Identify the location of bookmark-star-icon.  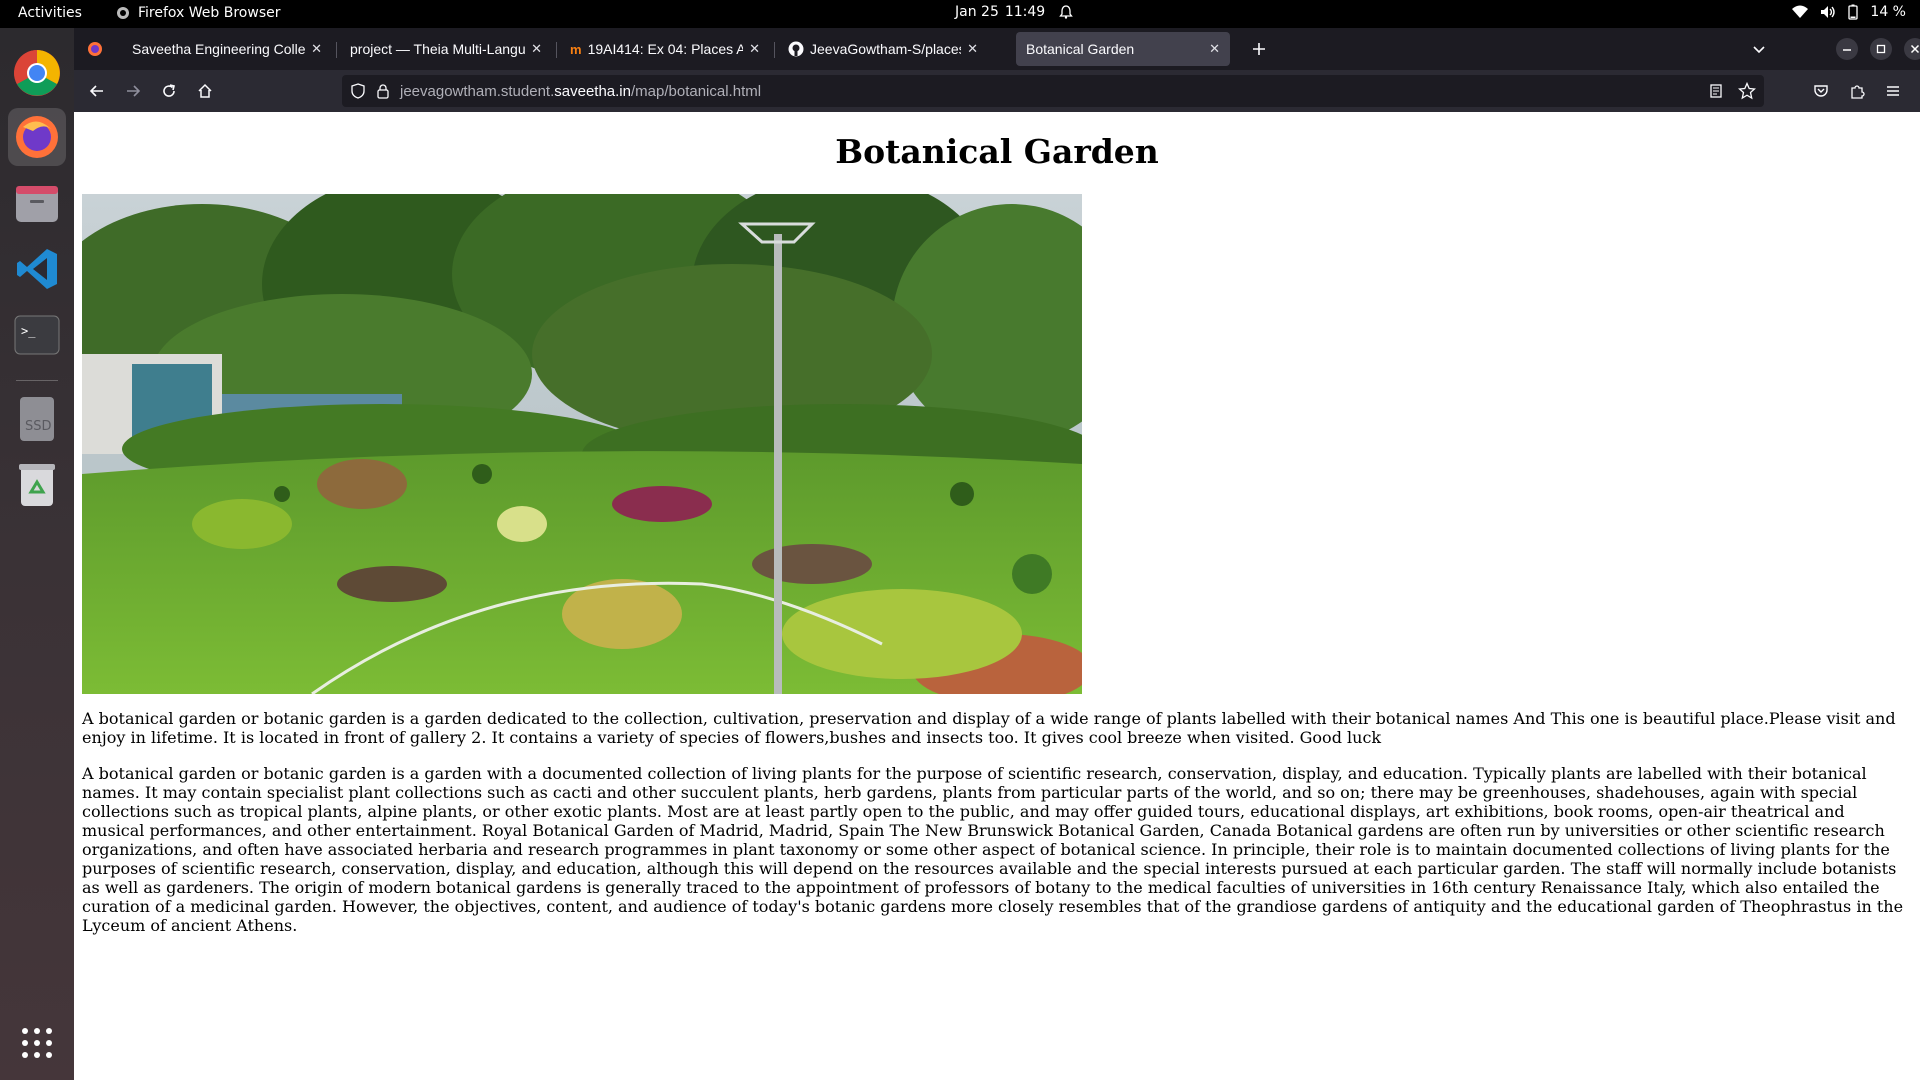
(1747, 91).